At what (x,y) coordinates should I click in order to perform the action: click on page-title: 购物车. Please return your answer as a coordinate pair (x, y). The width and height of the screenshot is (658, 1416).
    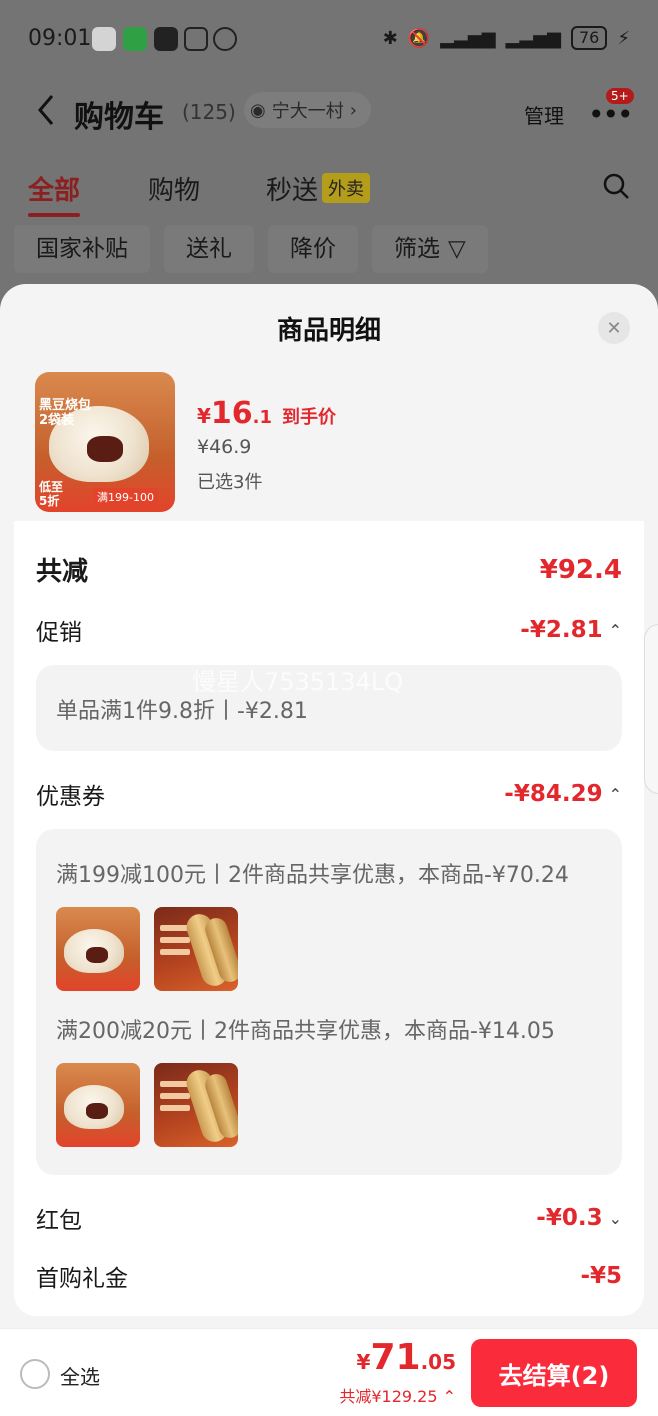
    Looking at the image, I should click on (119, 117).